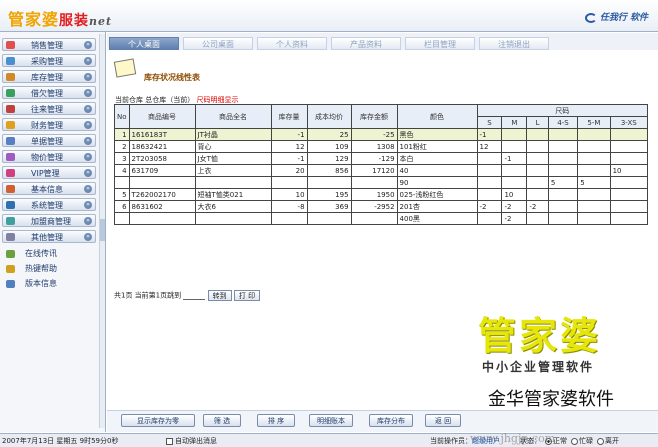 This screenshot has height=447, width=658. What do you see at coordinates (49, 44) in the screenshot?
I see `sidebar-item-sales: 销售管理 »` at bounding box center [49, 44].